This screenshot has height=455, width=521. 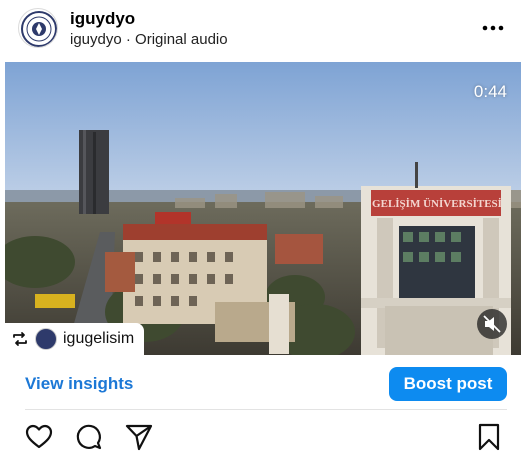 What do you see at coordinates (437, 203) in the screenshot?
I see `university-sign: GELİŞİM ÜNİVERSİTESİ` at bounding box center [437, 203].